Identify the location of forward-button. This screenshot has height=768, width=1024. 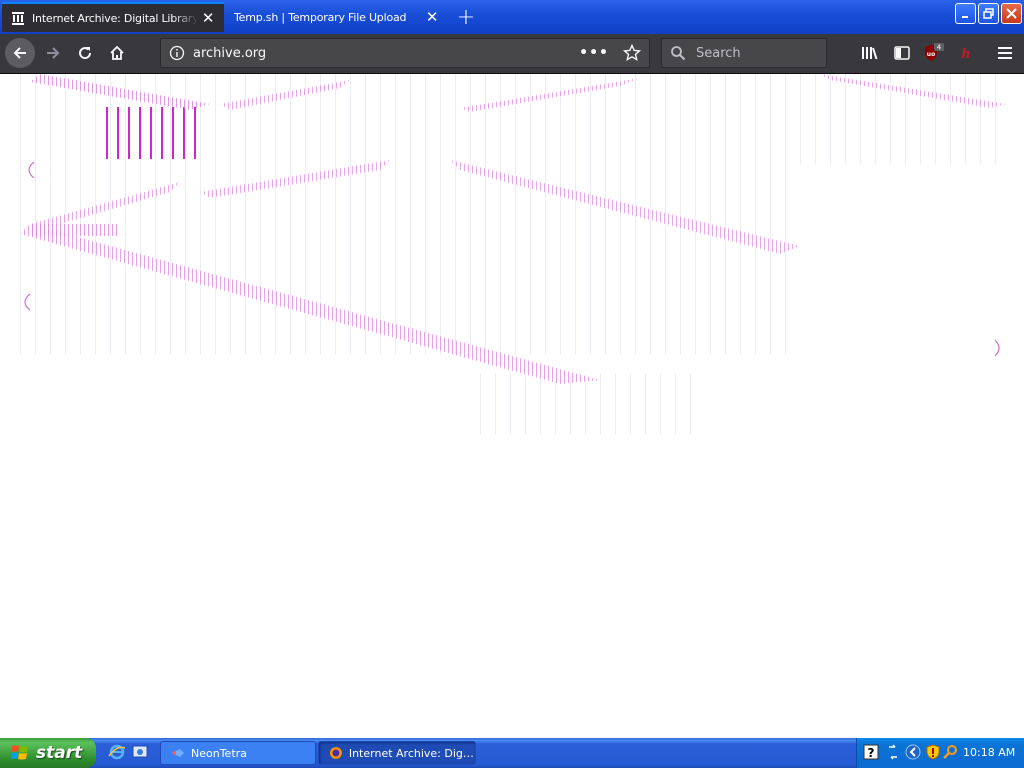
(53, 53).